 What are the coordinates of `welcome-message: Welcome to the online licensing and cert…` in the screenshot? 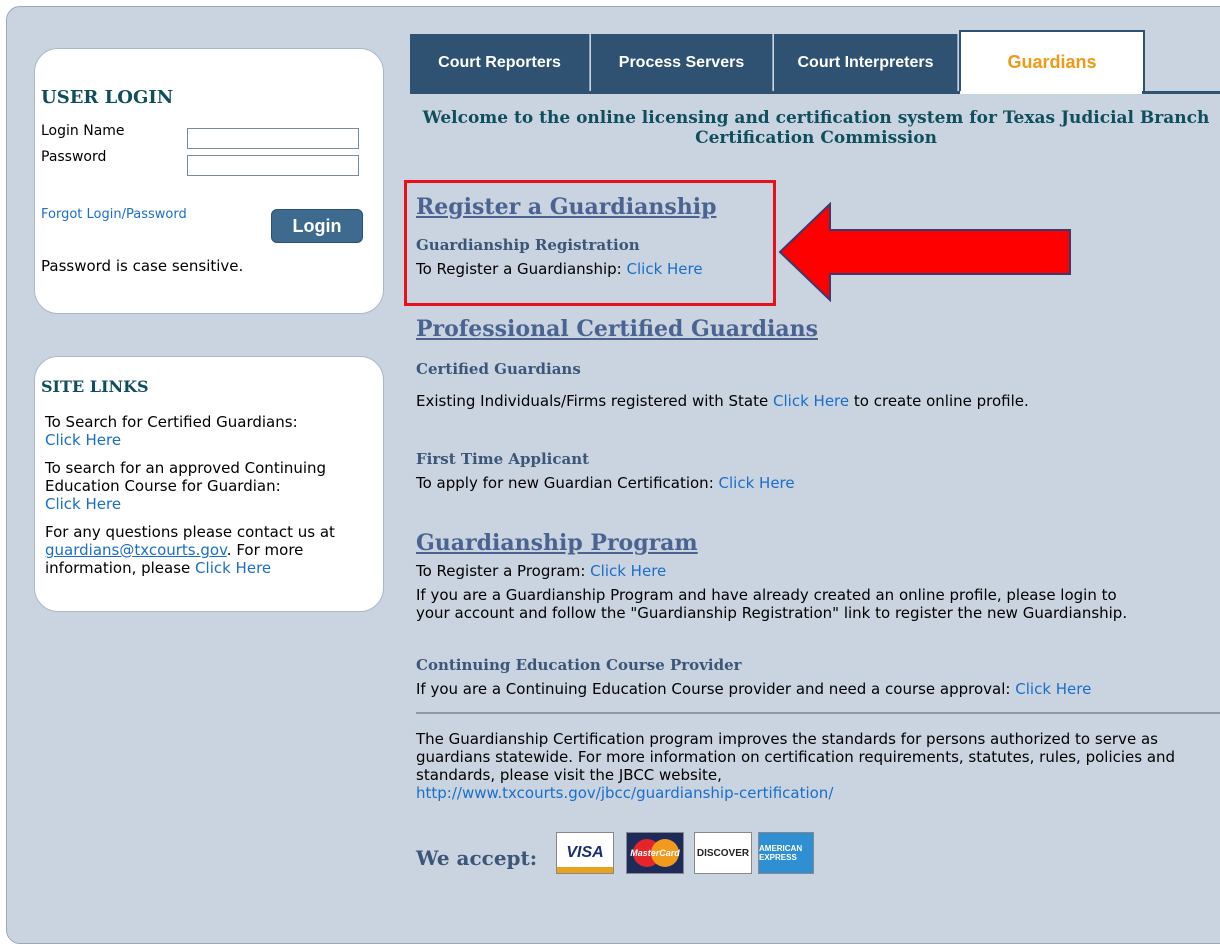 It's located at (816, 128).